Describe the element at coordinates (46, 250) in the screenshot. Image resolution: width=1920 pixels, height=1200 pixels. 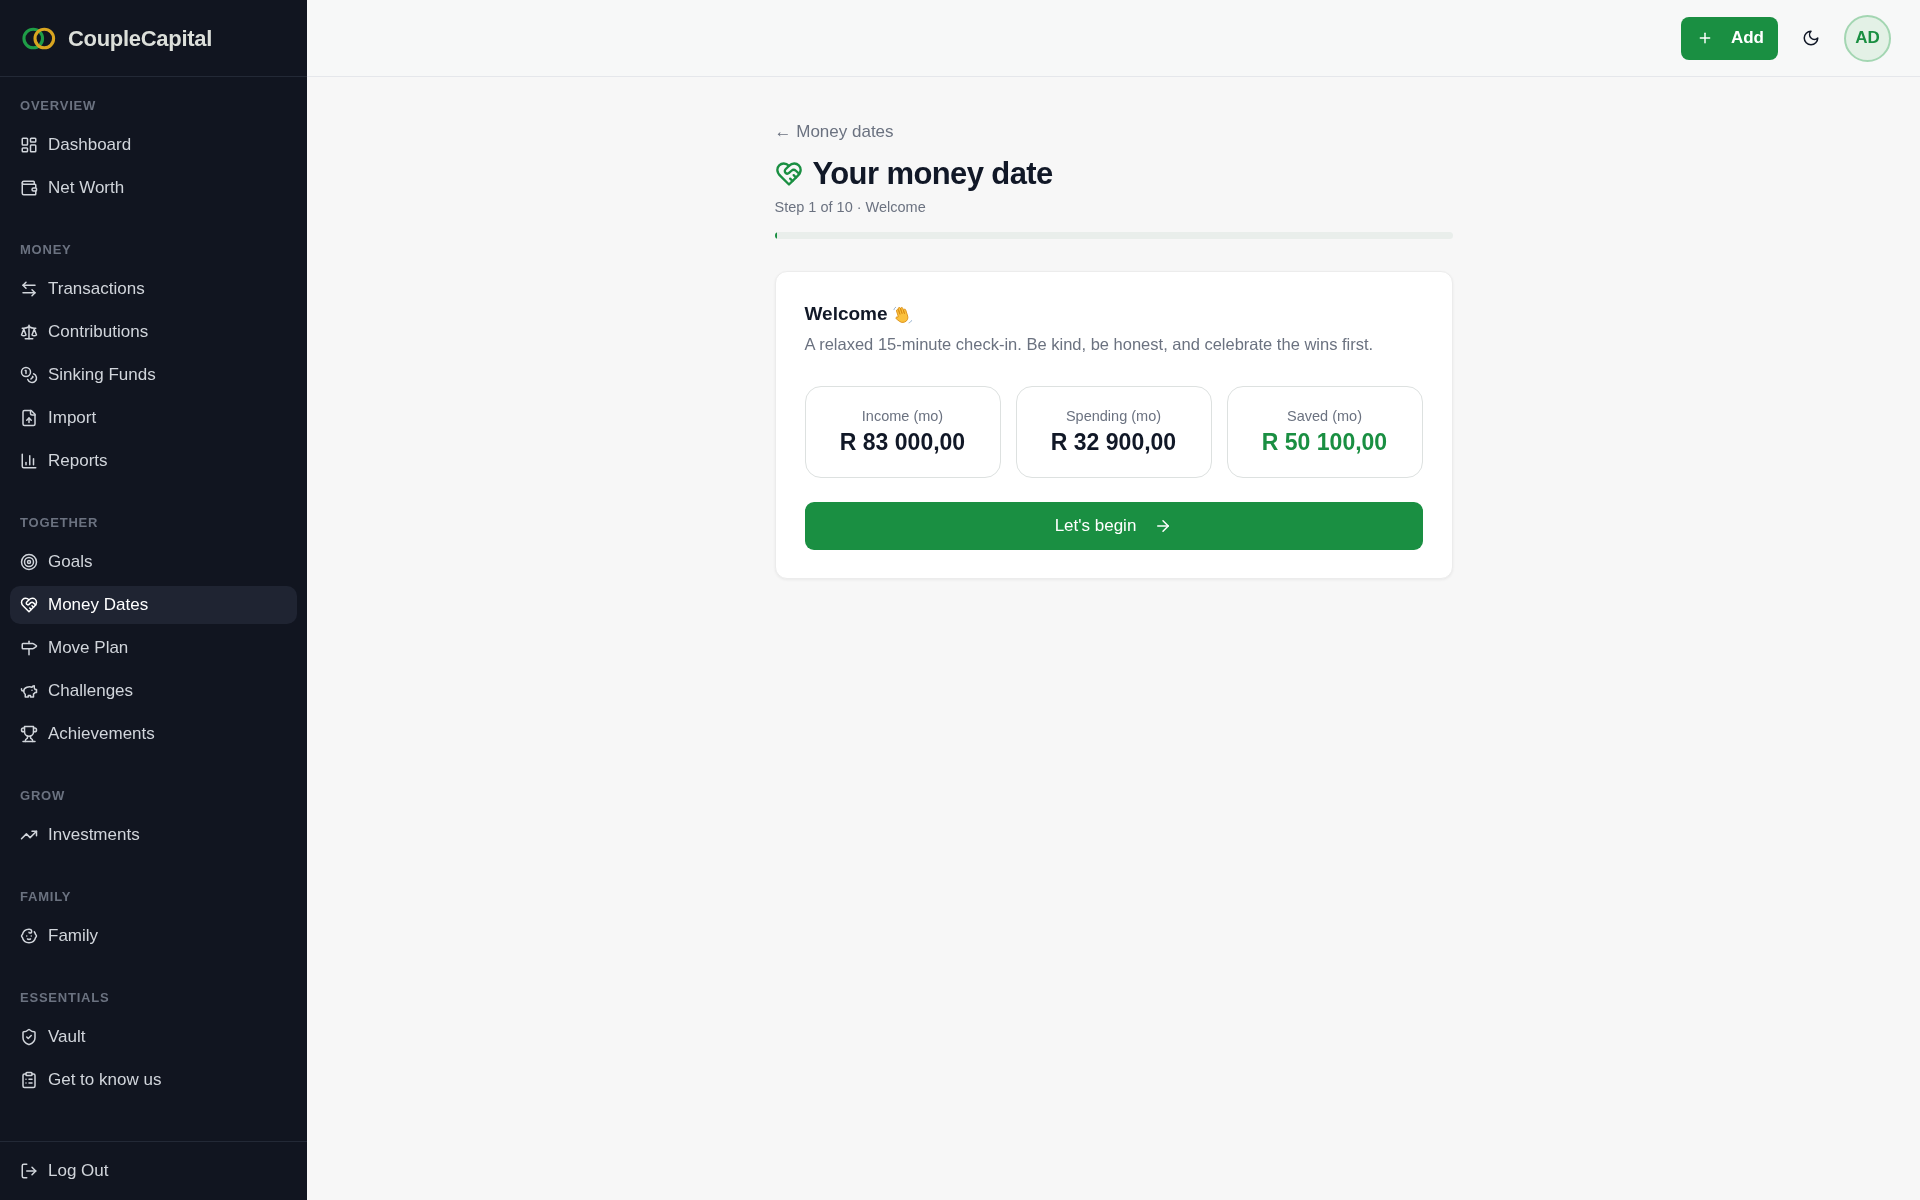
I see `section-label: MONEY` at that location.